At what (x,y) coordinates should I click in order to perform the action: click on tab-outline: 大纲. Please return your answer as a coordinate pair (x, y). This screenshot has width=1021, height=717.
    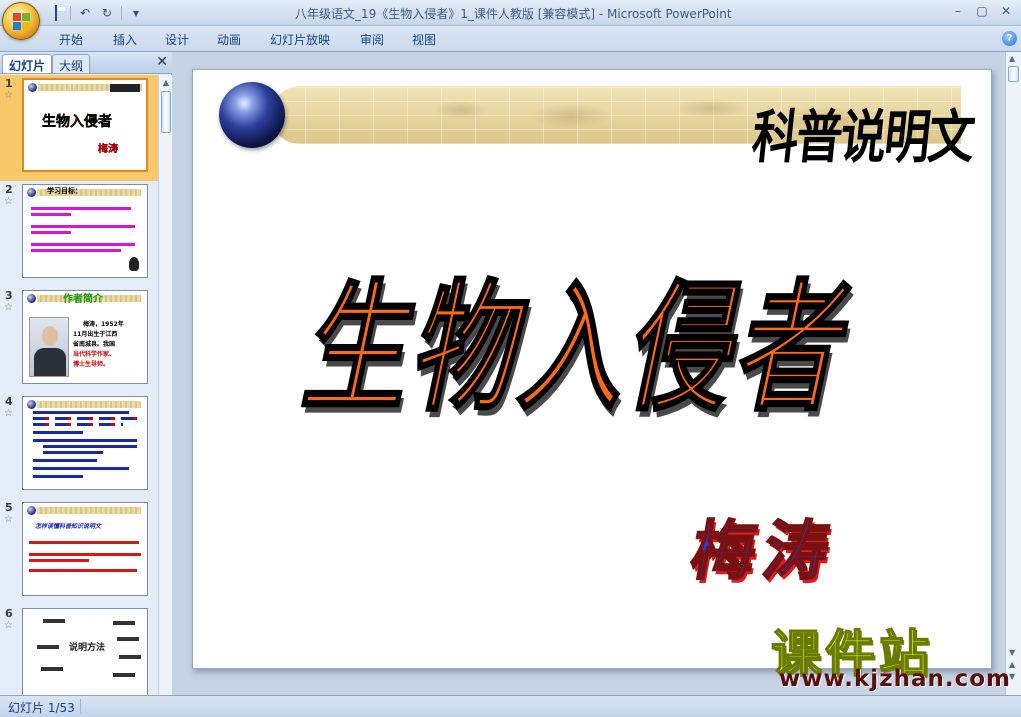
    Looking at the image, I should click on (71, 63).